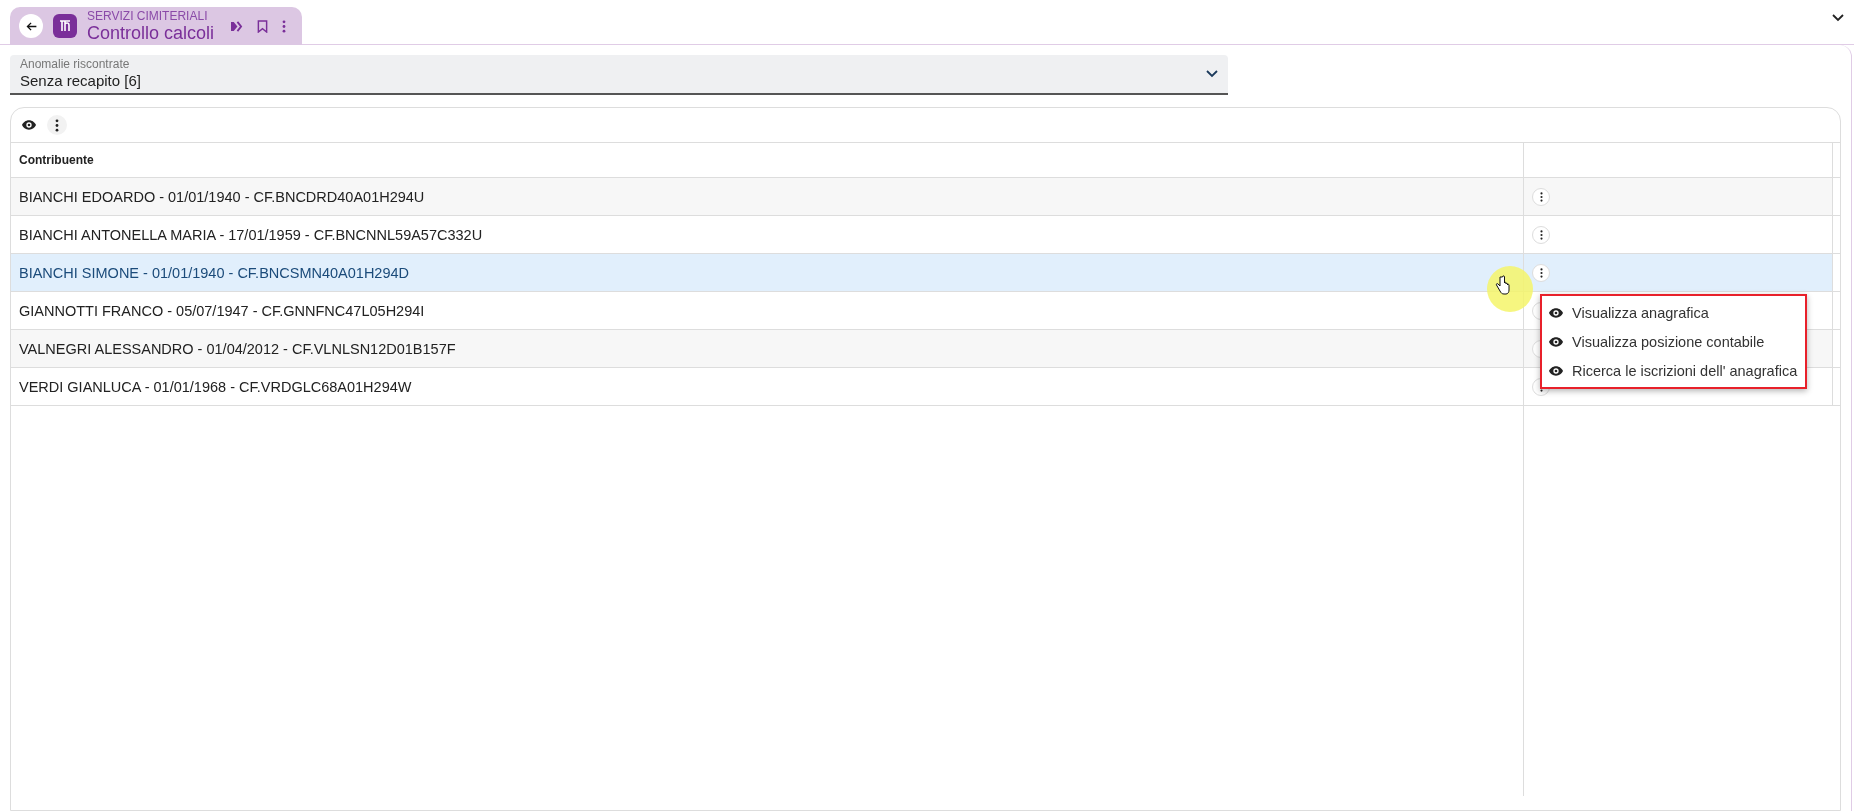 This screenshot has width=1854, height=811. I want to click on menu-item: Ricerca le iscrizioni dell' anagrafica, so click(1674, 370).